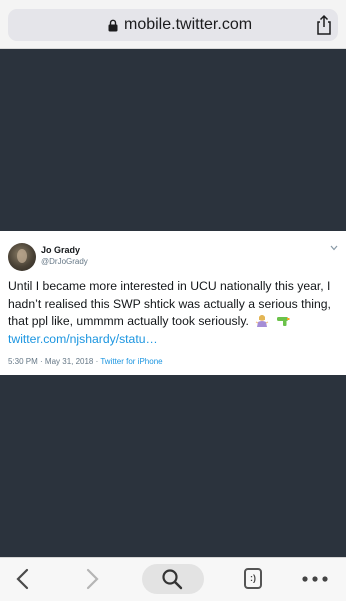  What do you see at coordinates (113, 25) in the screenshot?
I see `lock-icon` at bounding box center [113, 25].